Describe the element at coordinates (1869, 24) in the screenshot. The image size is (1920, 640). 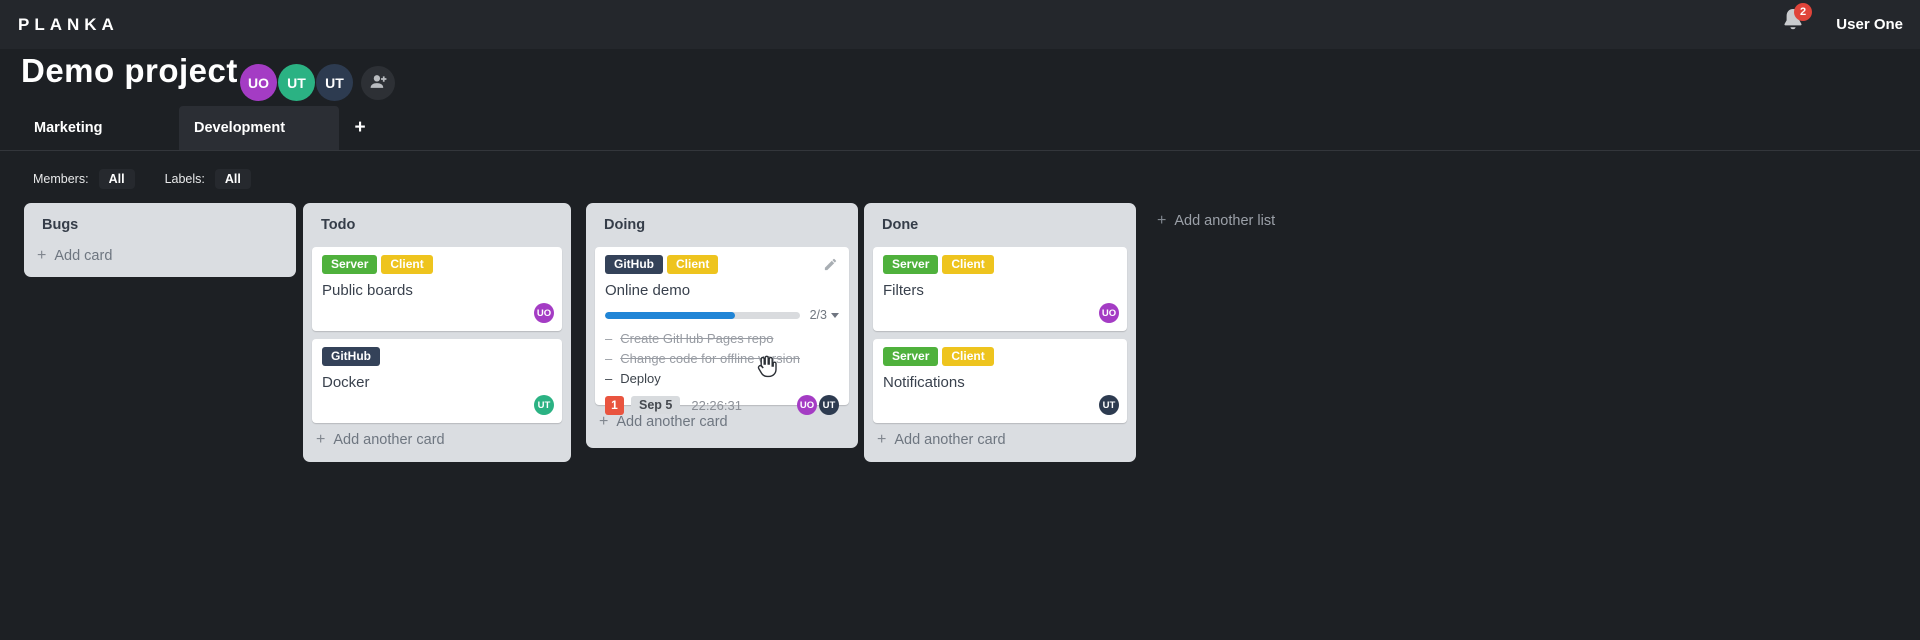
I see `user-menu: User One` at that location.